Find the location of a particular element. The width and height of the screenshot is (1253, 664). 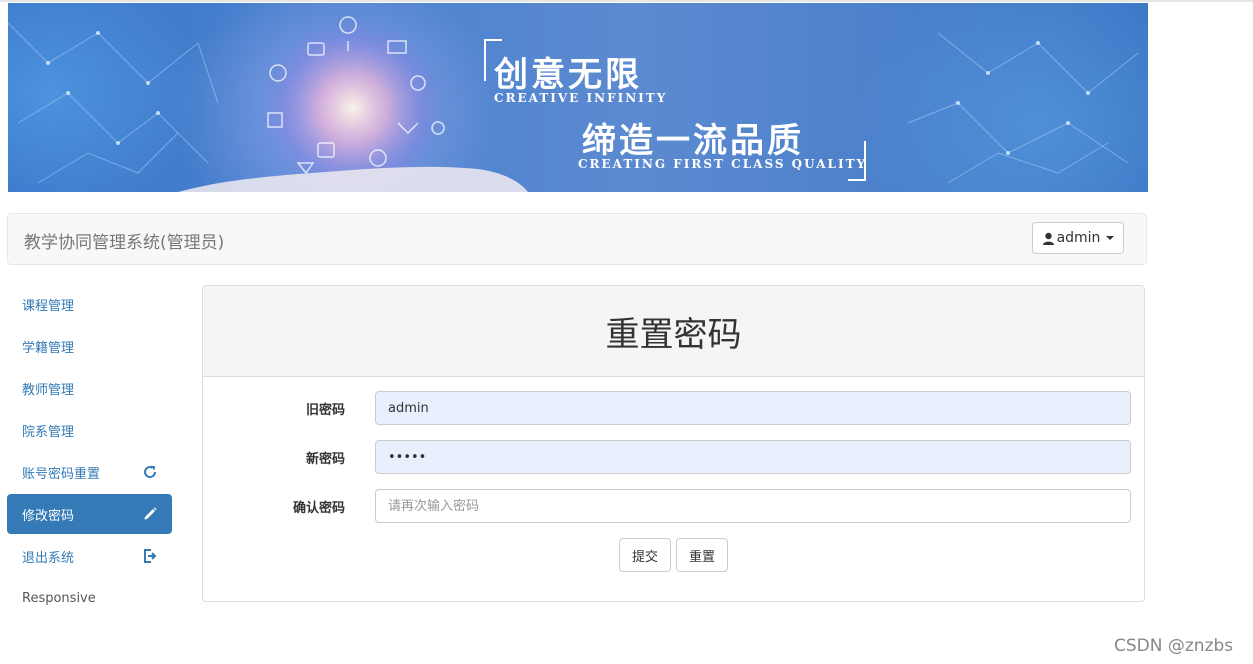

sidebar-item-change-password: 修改密码 is located at coordinates (89, 514).